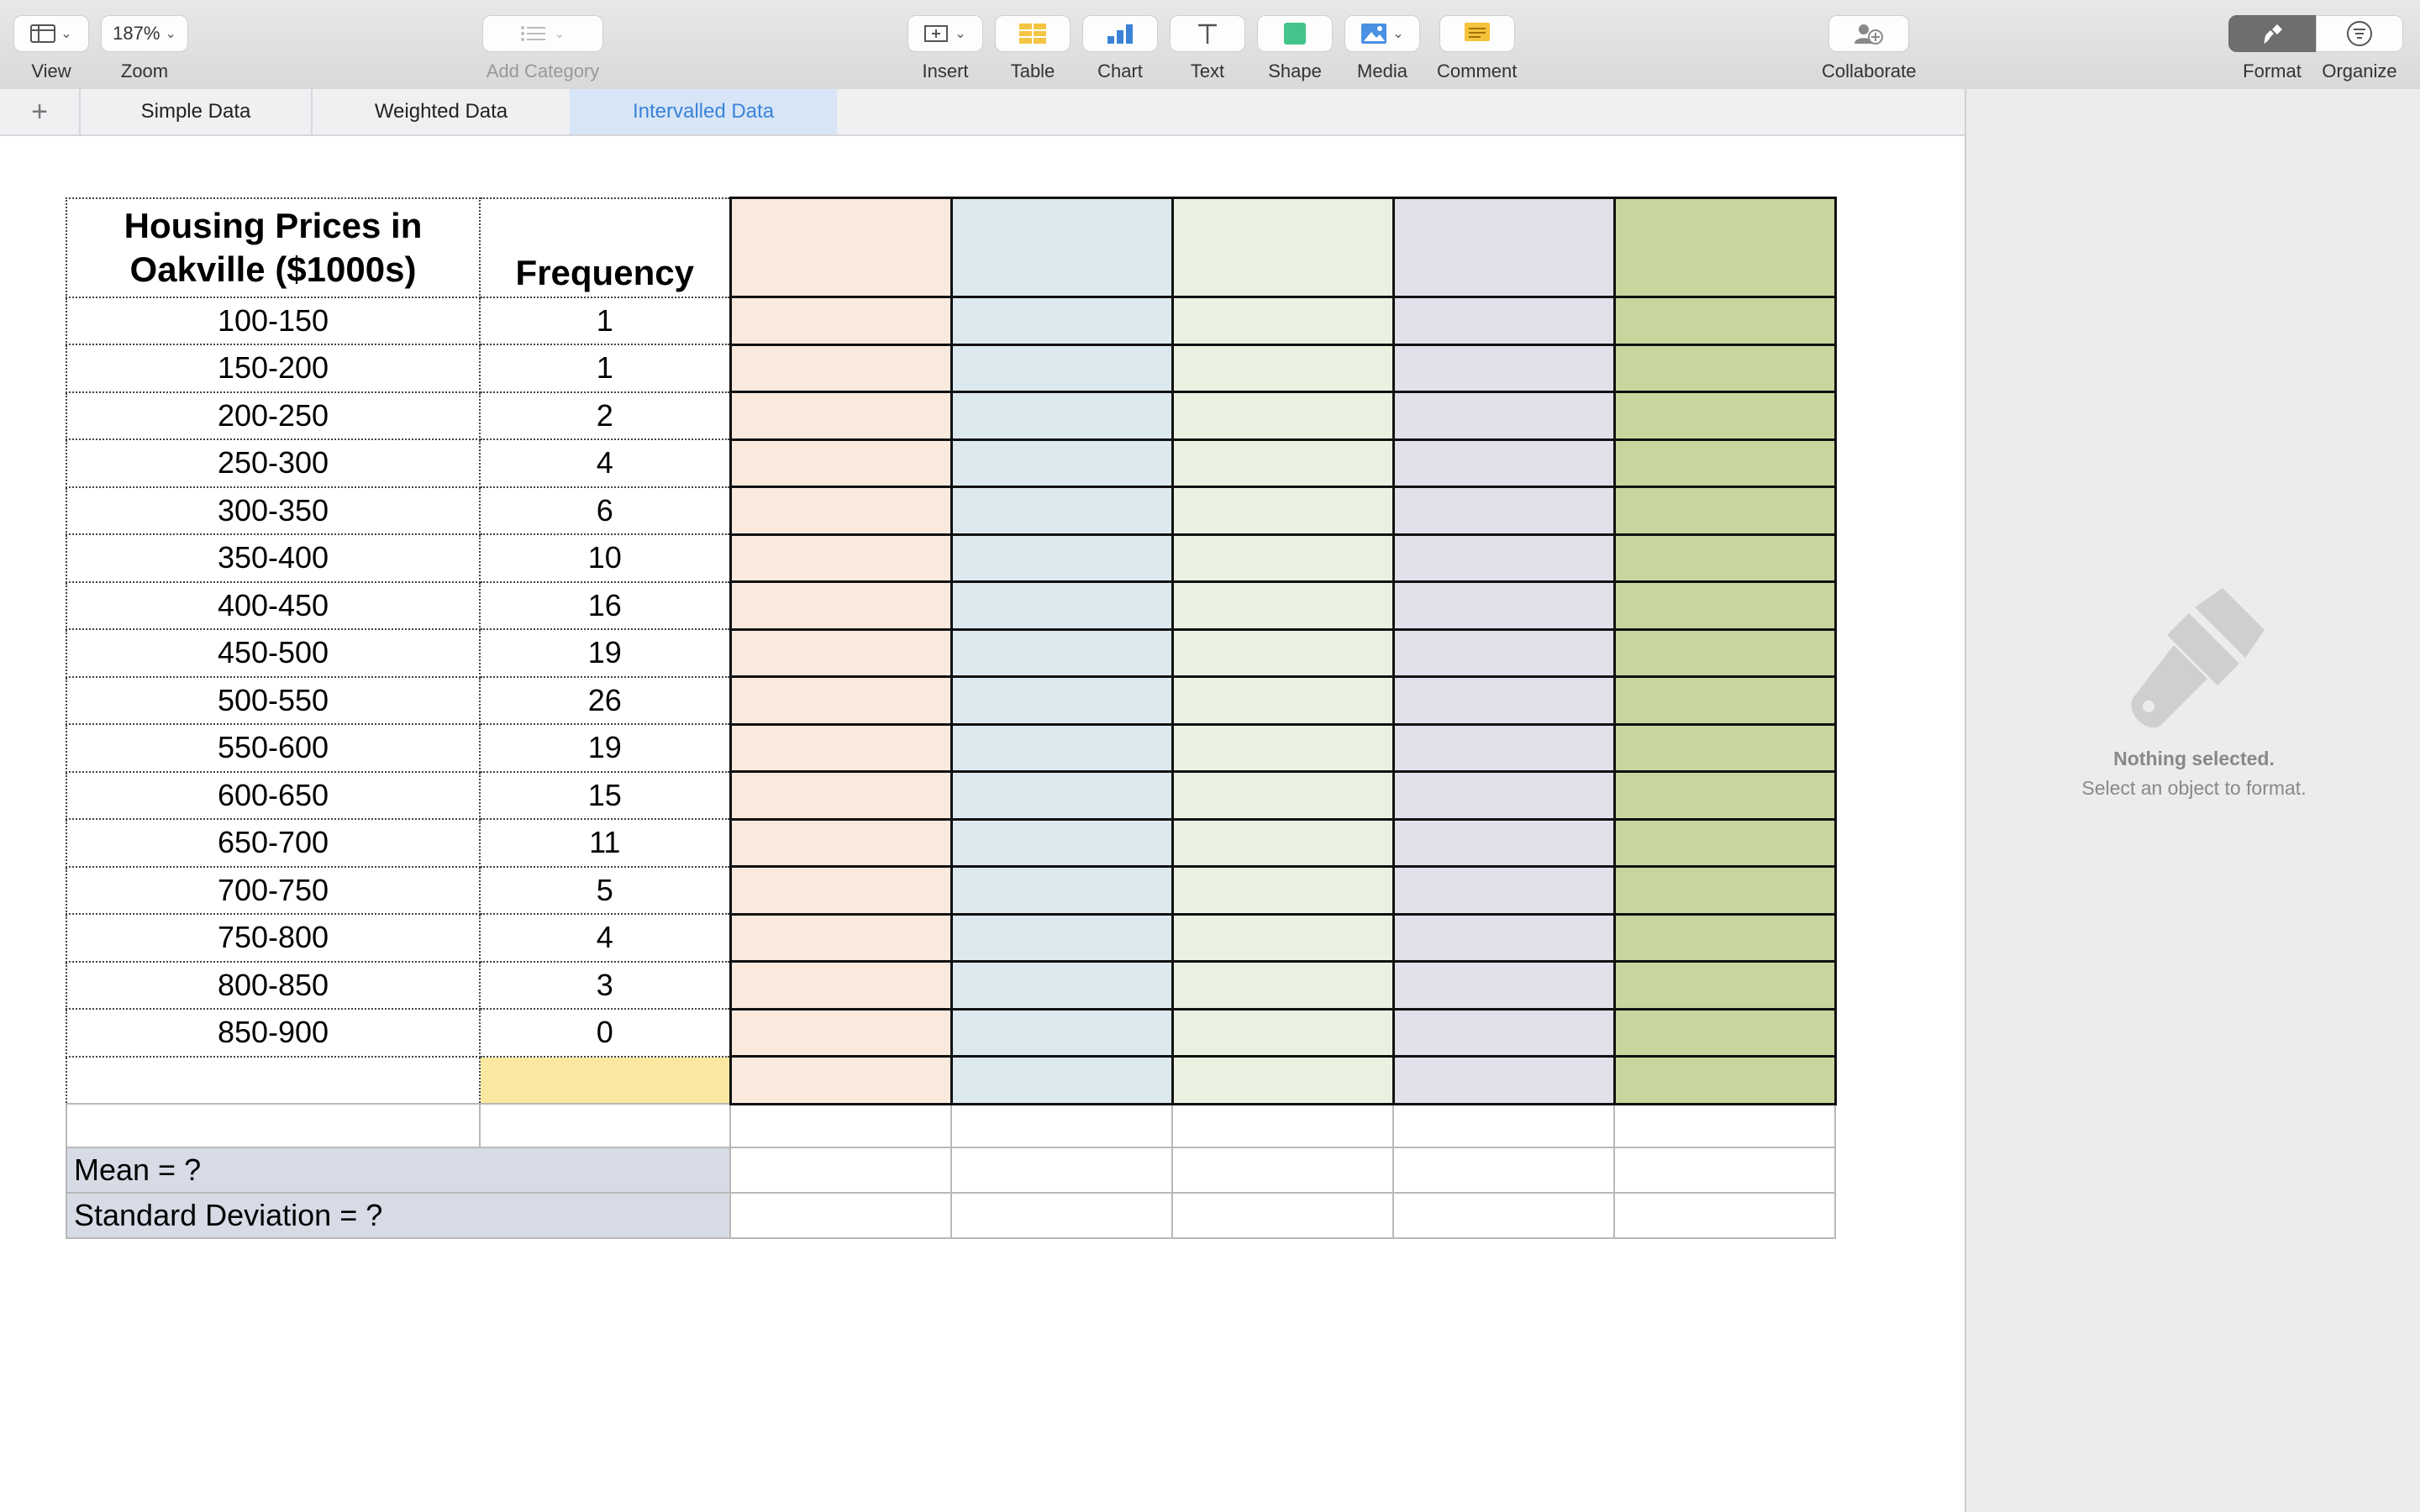 Image resolution: width=2420 pixels, height=1512 pixels. I want to click on header-cell-prices: Housing Prices in Oakville ($1000s), so click(273, 247).